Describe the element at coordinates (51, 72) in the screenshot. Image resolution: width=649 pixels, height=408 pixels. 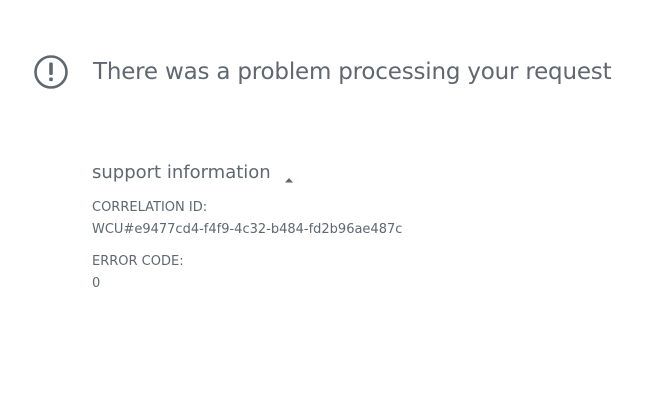
I see `exclamation-circle-icon` at that location.